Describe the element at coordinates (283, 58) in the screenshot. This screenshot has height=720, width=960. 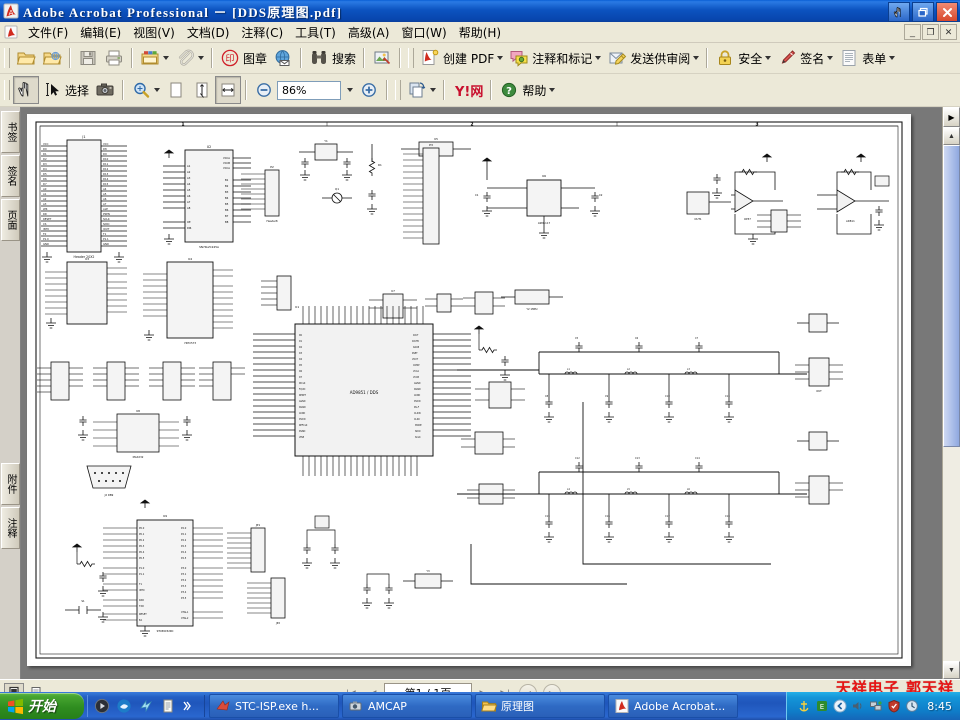
I see `email-button` at that location.